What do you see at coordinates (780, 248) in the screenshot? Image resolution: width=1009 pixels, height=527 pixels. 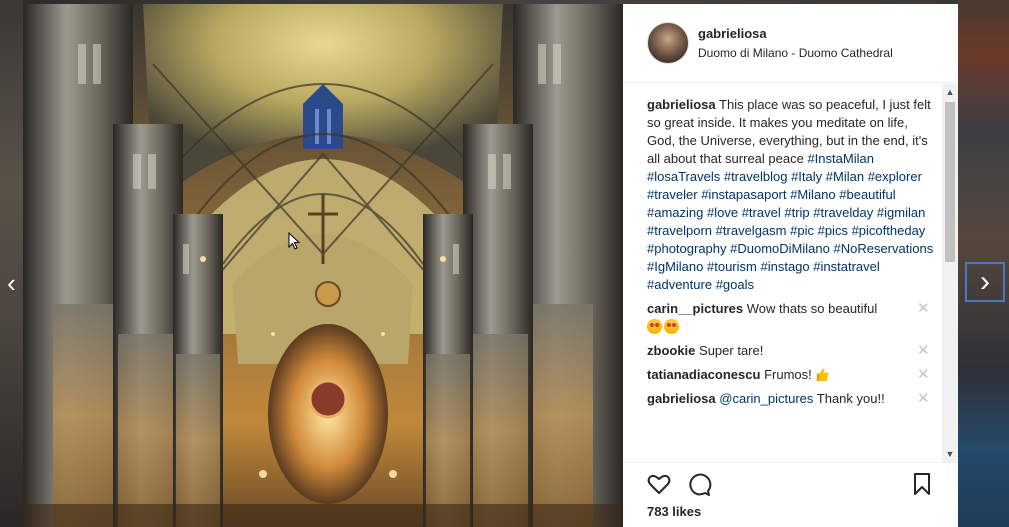 I see `hashtag: #DuomoDiMilano` at bounding box center [780, 248].